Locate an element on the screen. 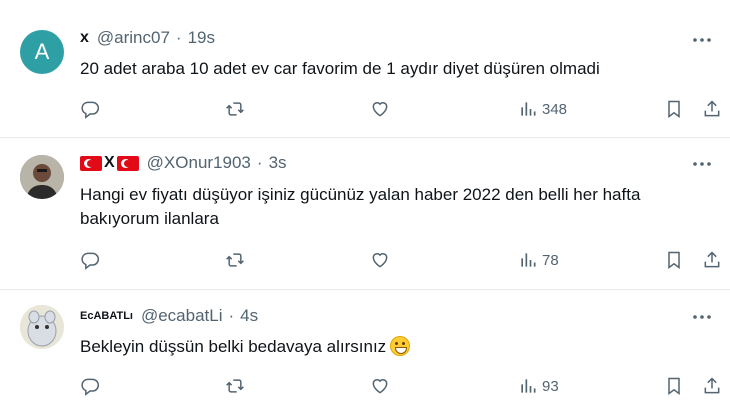  avatar: A is located at coordinates (42, 52).